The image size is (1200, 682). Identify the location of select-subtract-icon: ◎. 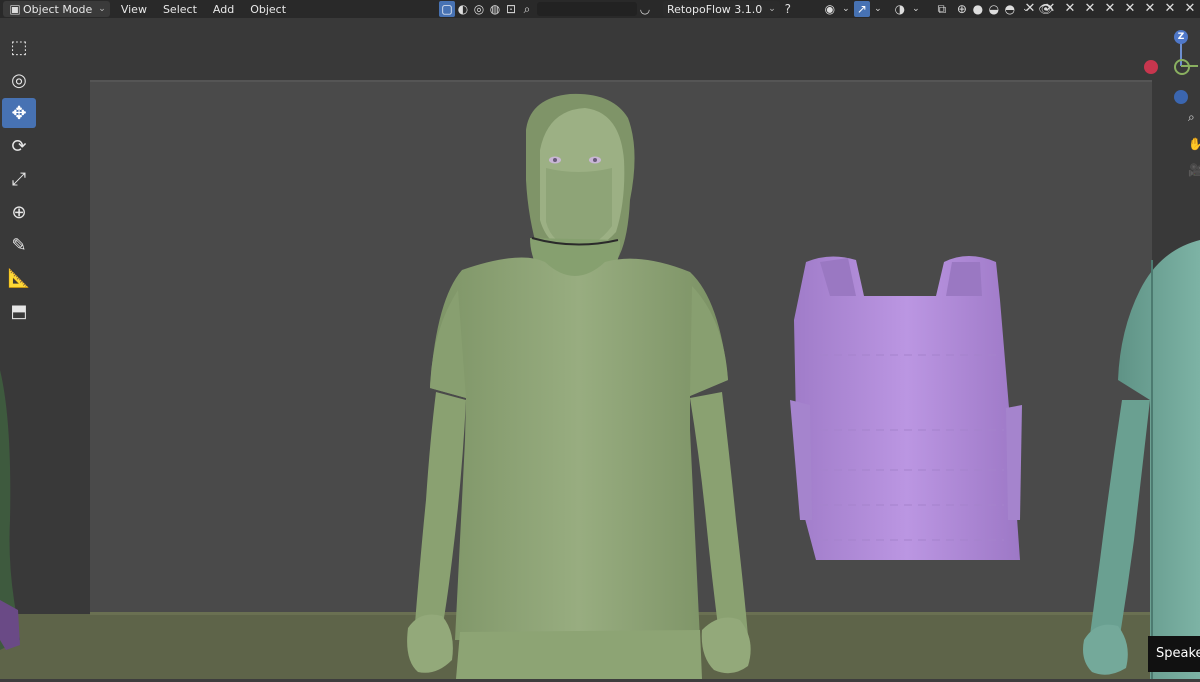
(479, 9).